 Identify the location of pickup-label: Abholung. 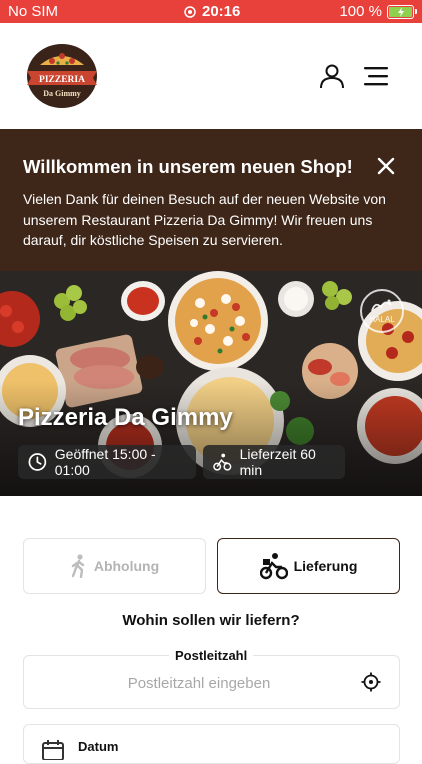
(126, 566).